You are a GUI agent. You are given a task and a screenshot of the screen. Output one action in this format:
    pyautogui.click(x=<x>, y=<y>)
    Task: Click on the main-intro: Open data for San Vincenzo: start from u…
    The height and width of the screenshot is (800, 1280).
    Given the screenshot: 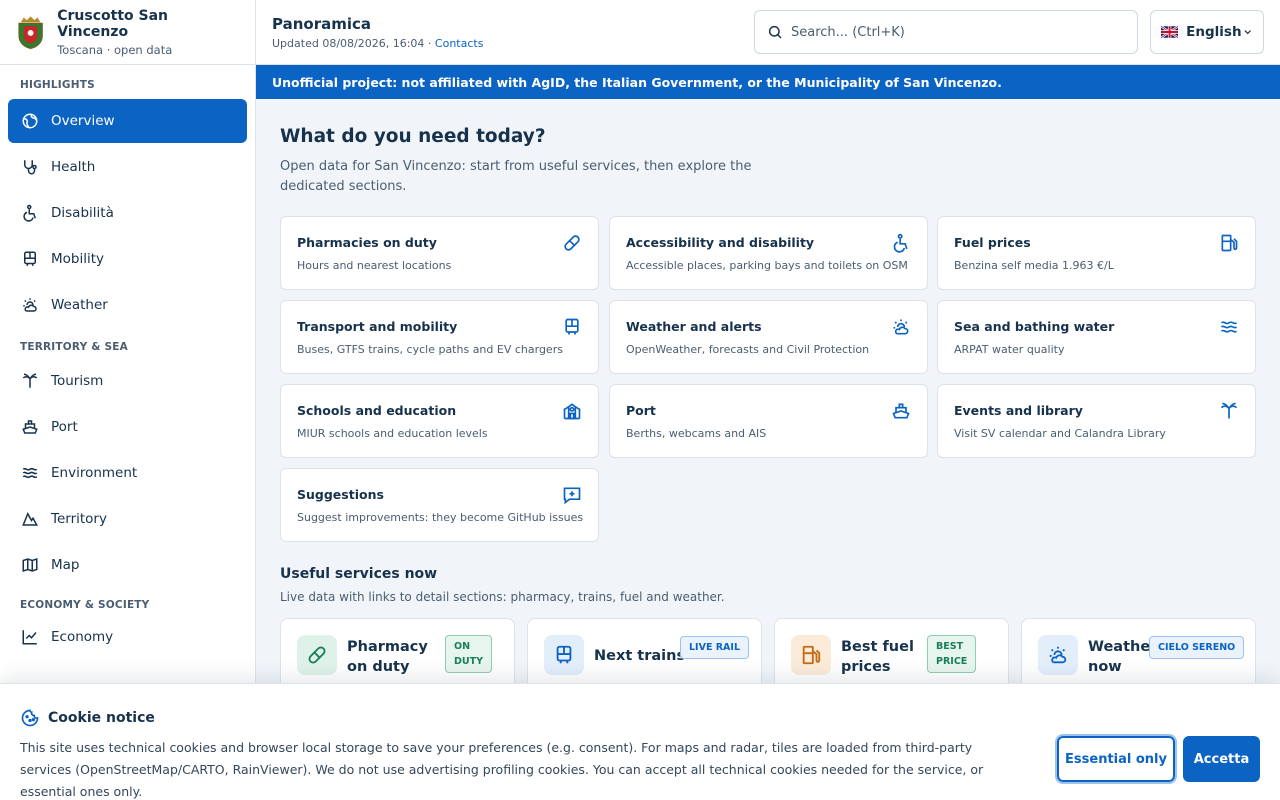 What is the action you would take?
    pyautogui.click(x=516, y=176)
    